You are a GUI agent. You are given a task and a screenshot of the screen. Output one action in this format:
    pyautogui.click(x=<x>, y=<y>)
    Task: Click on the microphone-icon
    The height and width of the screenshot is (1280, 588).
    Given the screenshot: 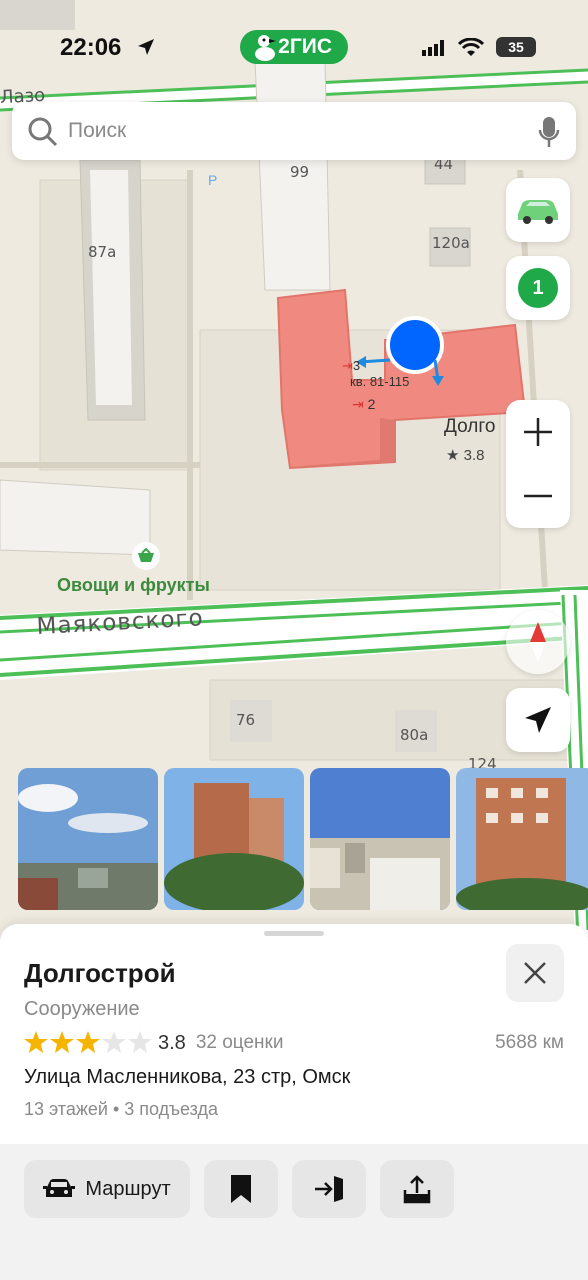 What is the action you would take?
    pyautogui.click(x=549, y=132)
    